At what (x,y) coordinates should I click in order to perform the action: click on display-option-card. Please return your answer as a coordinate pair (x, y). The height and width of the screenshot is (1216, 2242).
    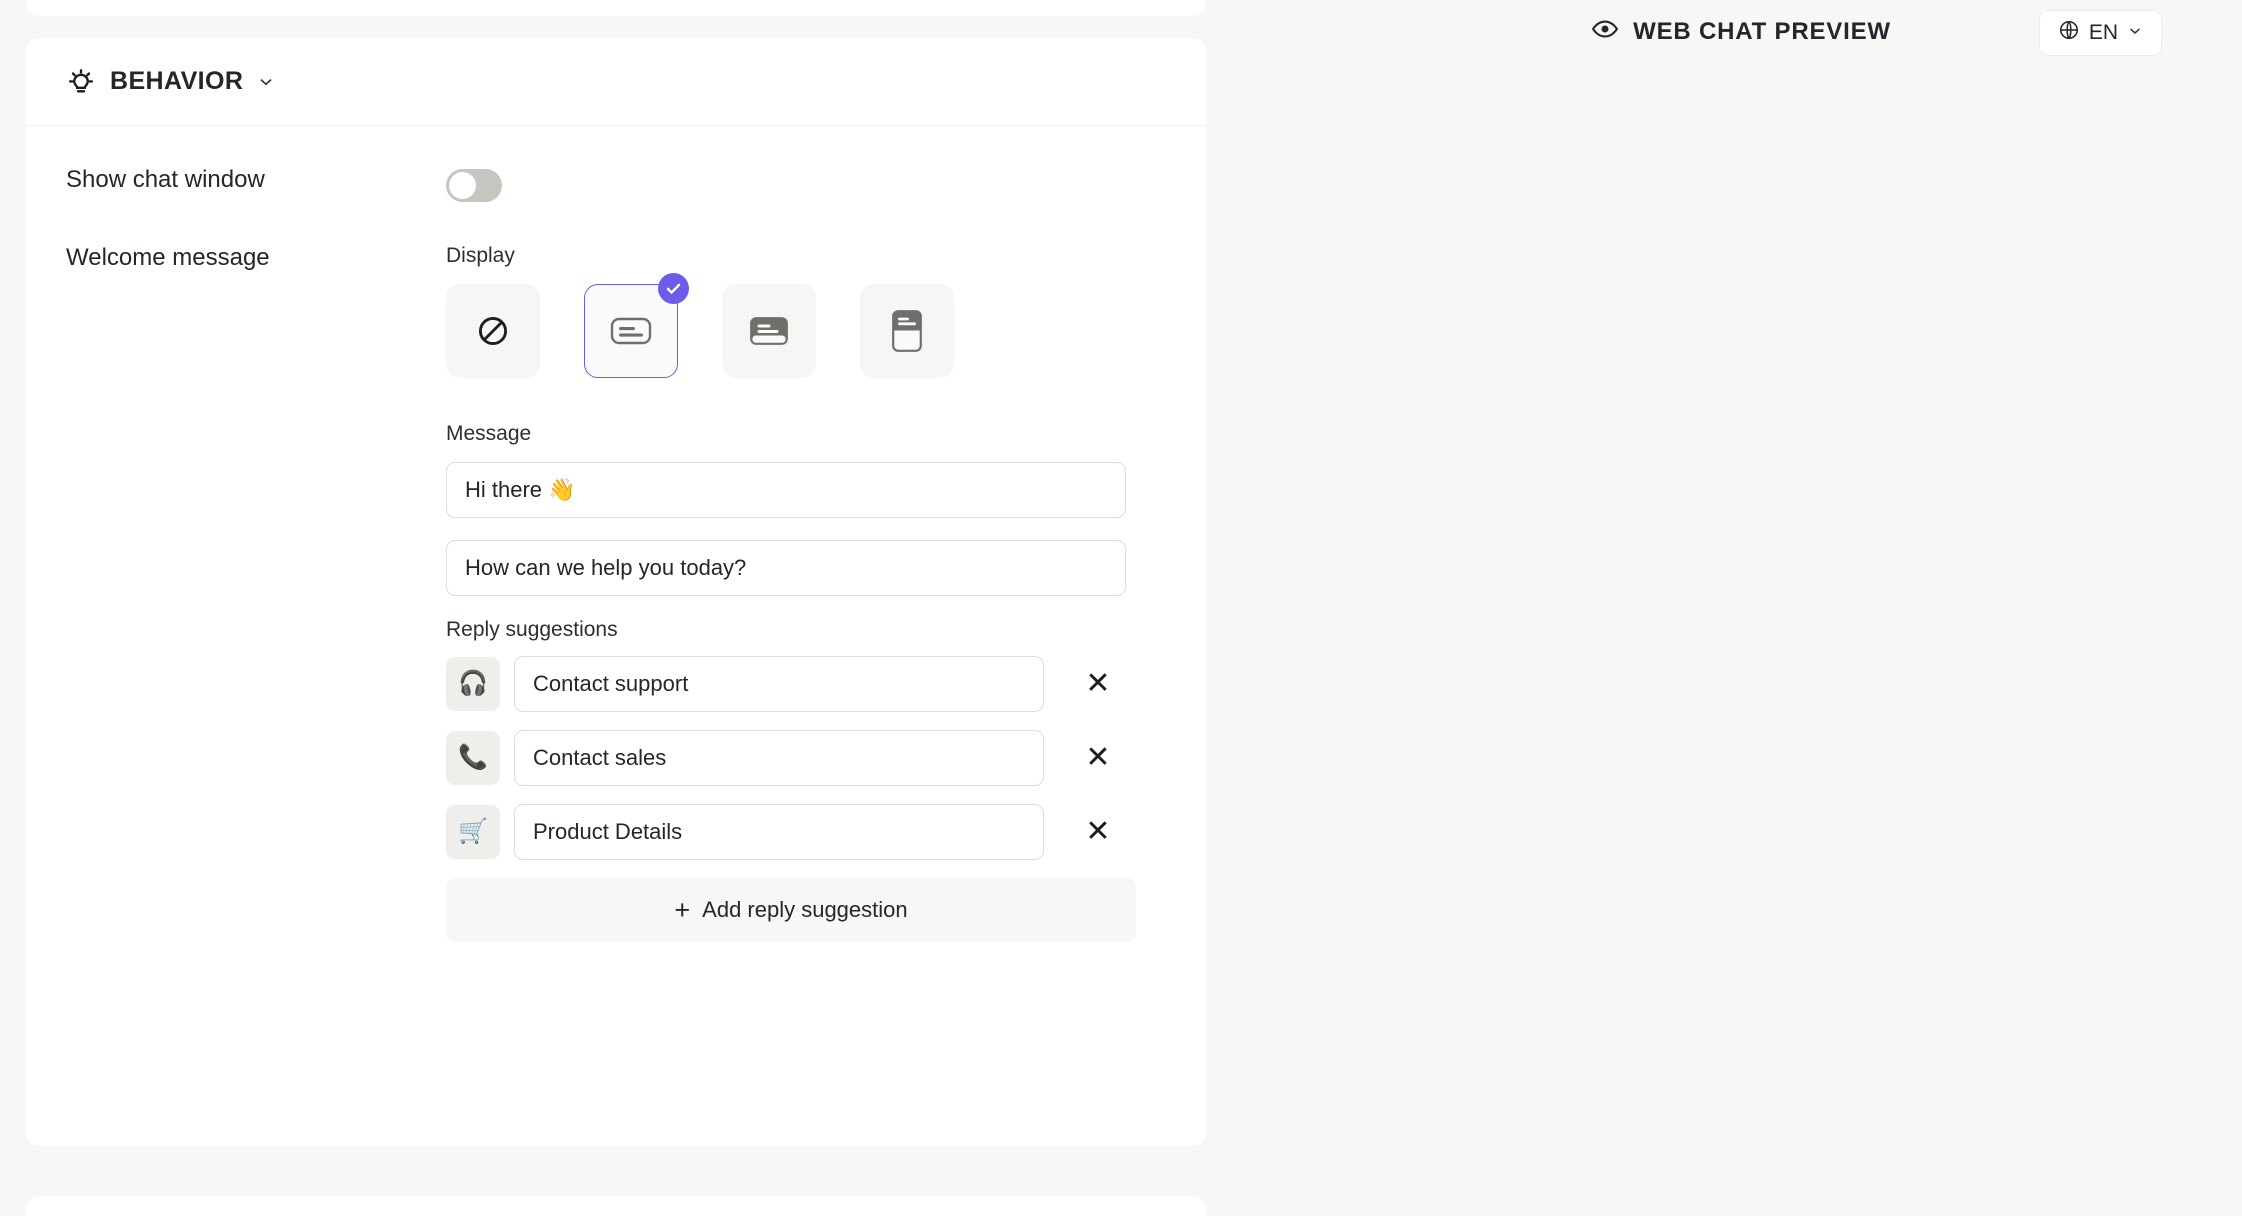
    Looking at the image, I should click on (769, 331).